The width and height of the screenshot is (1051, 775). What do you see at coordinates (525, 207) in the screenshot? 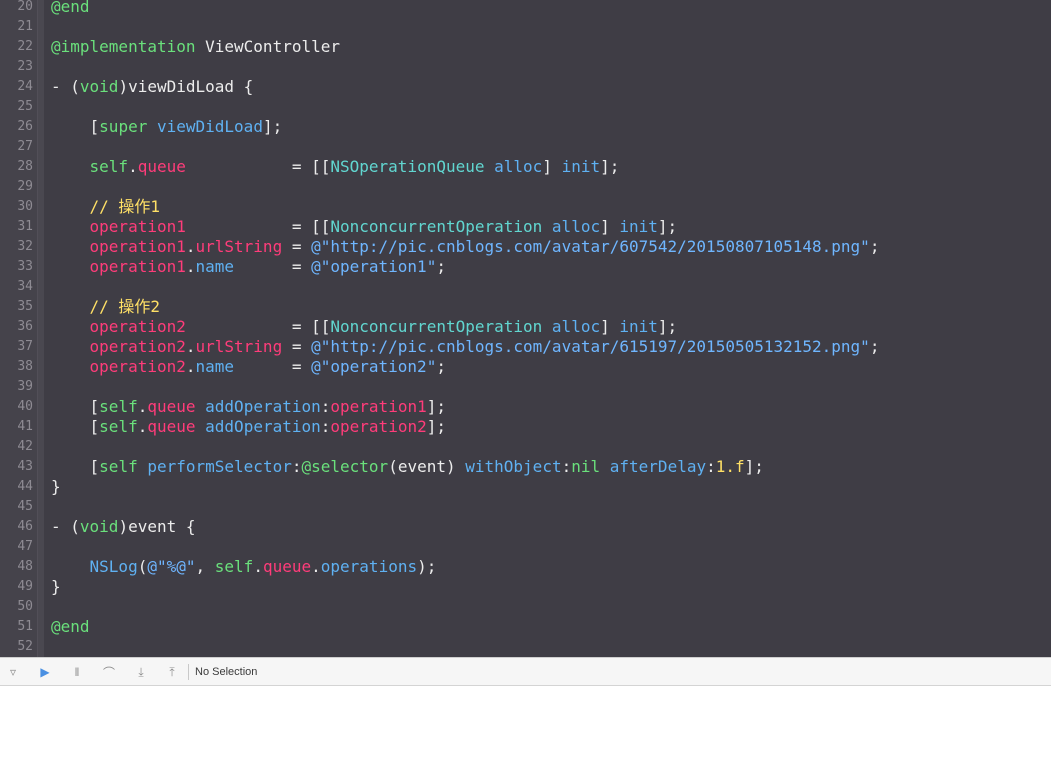
I see `code-line: 30 // 操作1` at bounding box center [525, 207].